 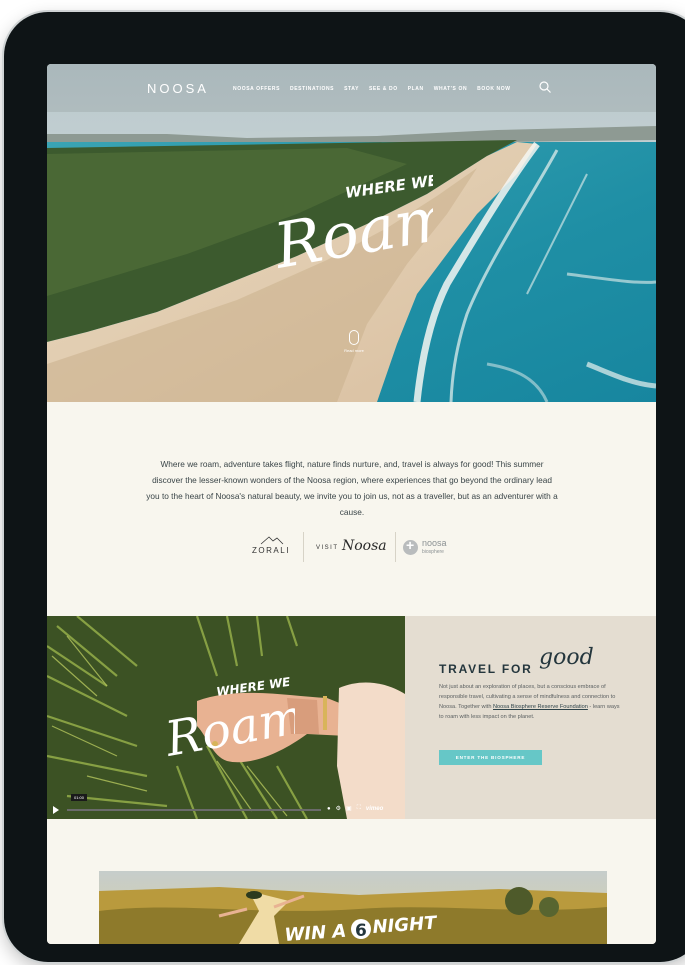 I want to click on noosa-biosphere-logo: noosa biosphere, so click(x=433, y=547).